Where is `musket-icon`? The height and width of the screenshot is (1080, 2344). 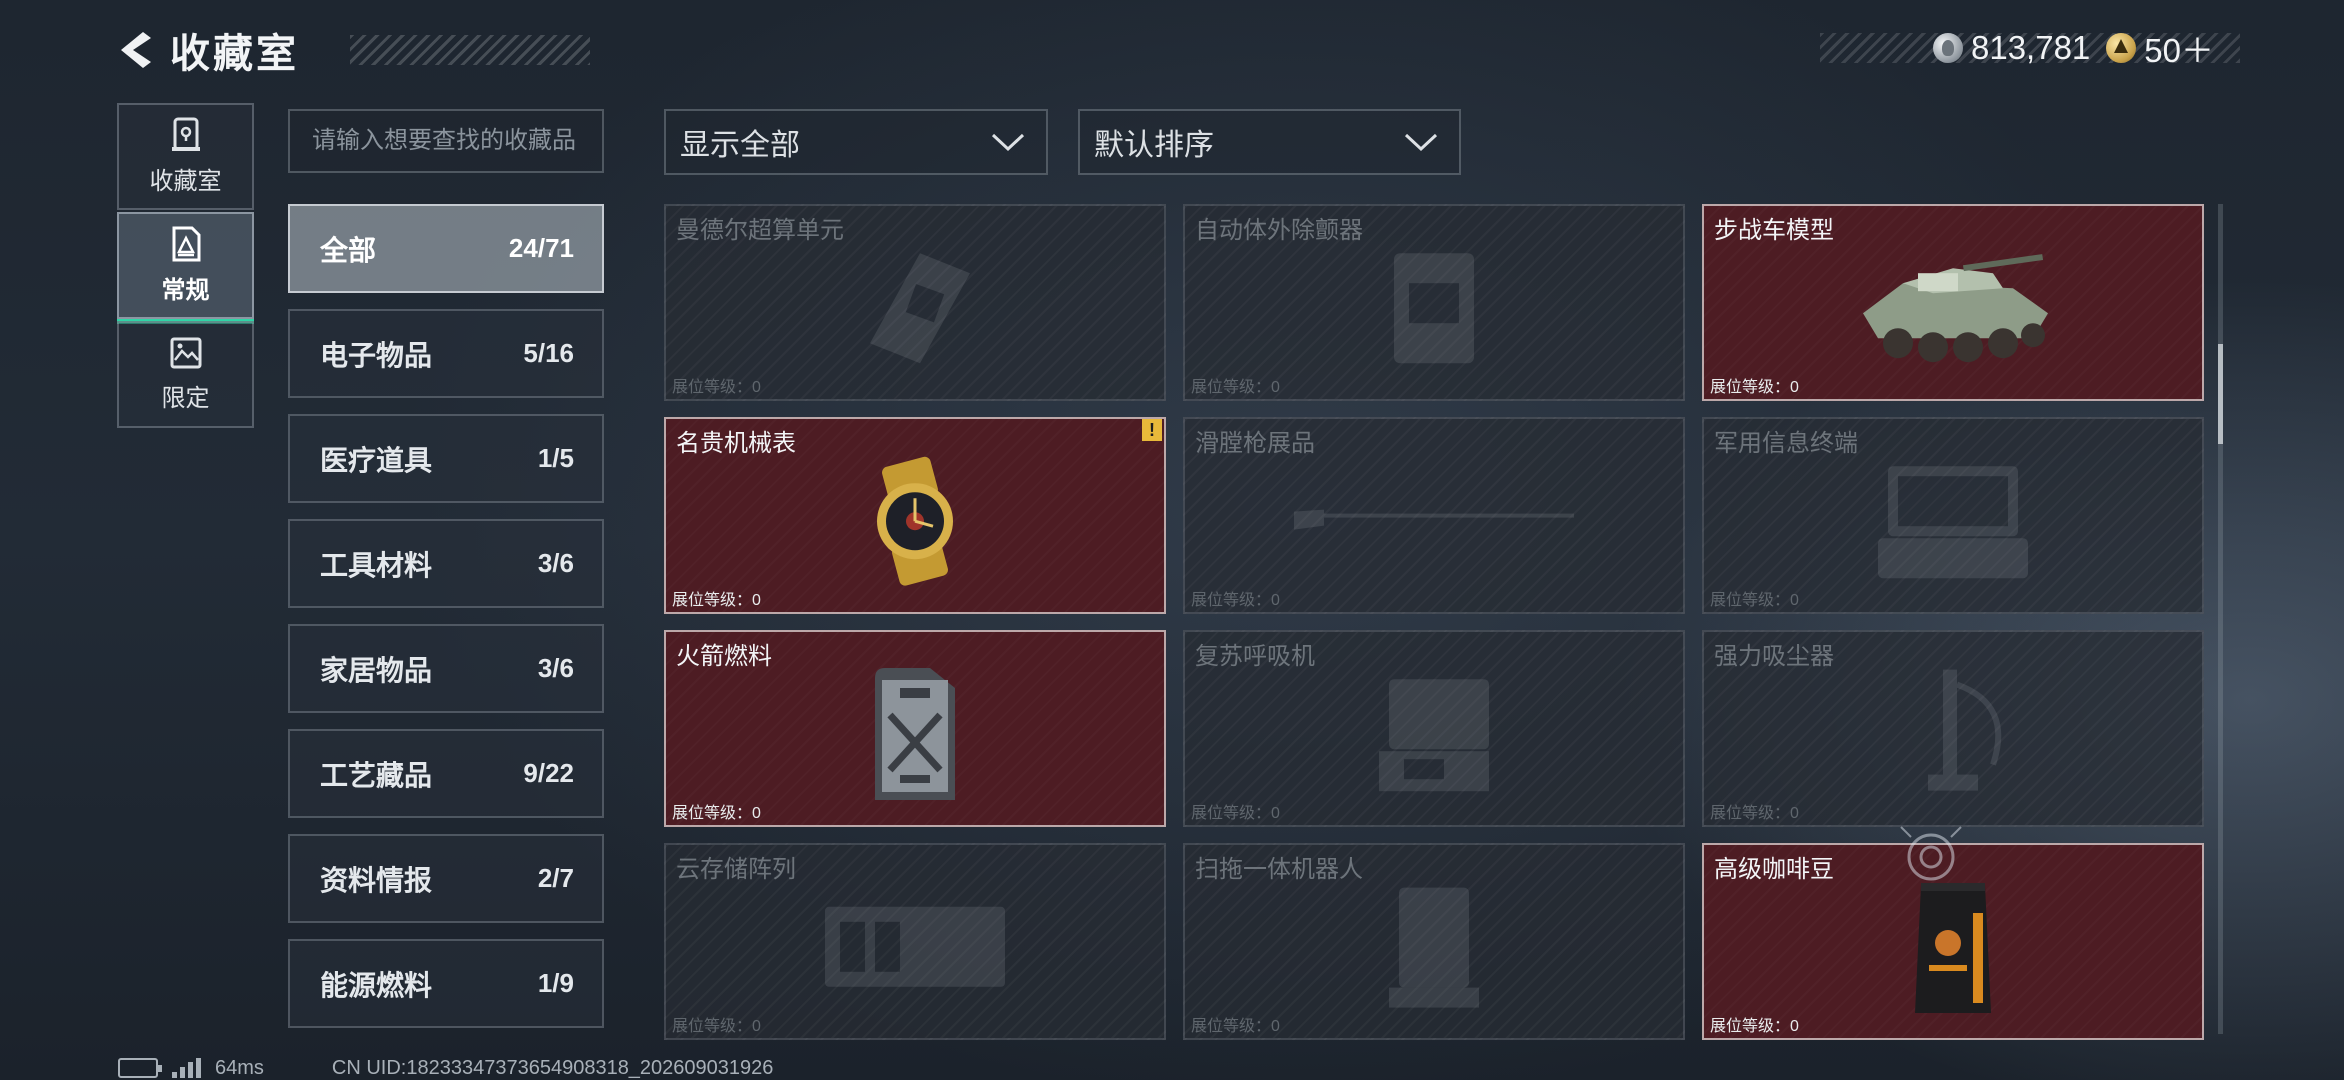 musket-icon is located at coordinates (1434, 519).